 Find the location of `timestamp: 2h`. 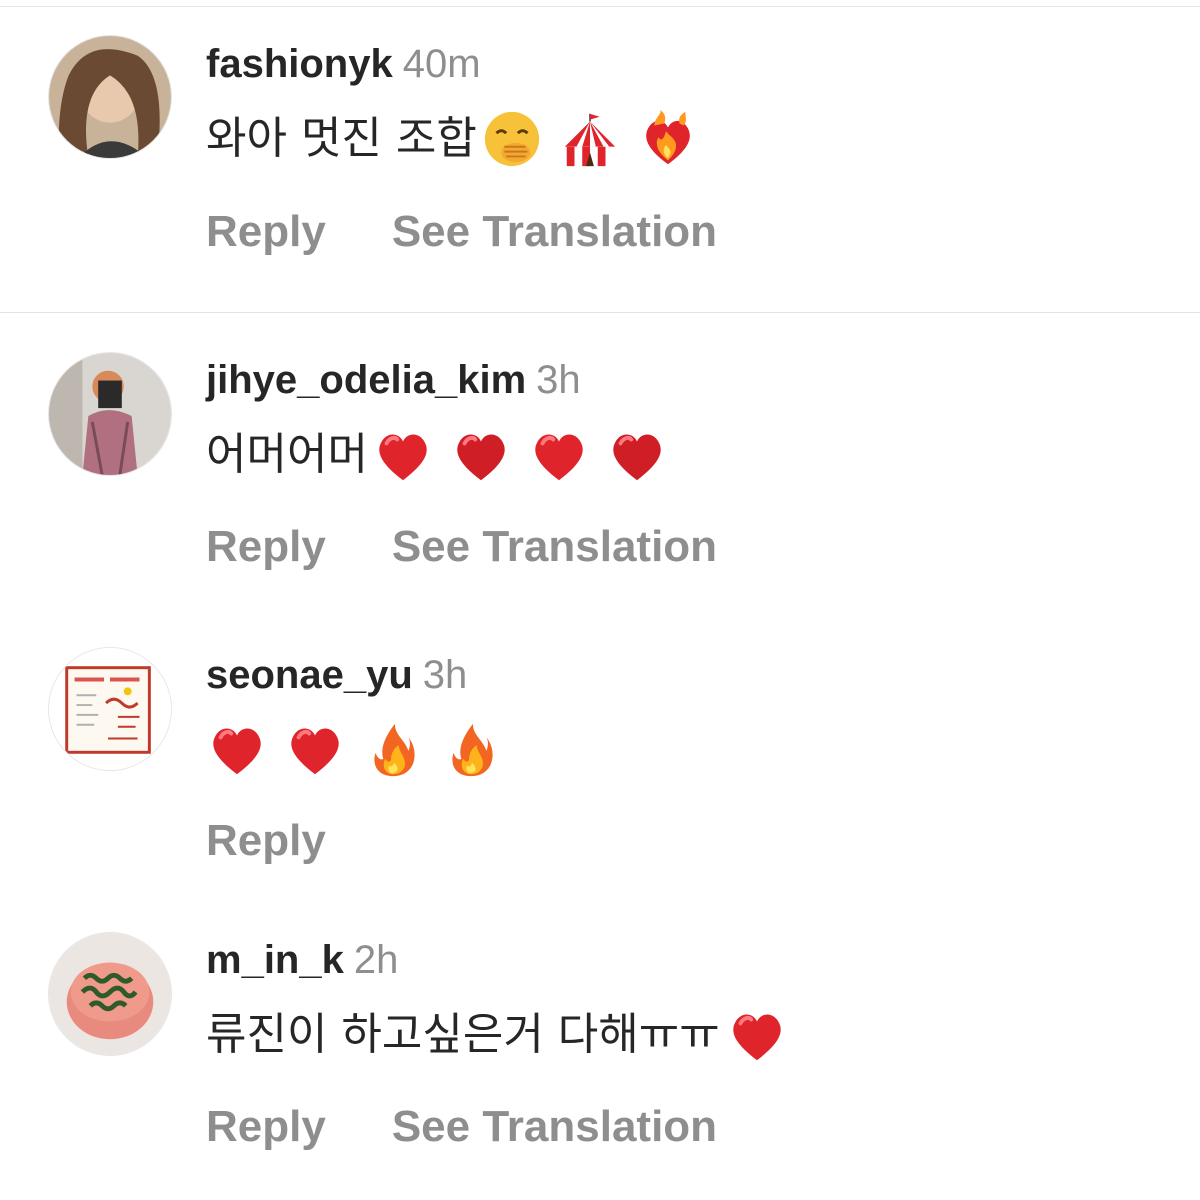

timestamp: 2h is located at coordinates (376, 960).